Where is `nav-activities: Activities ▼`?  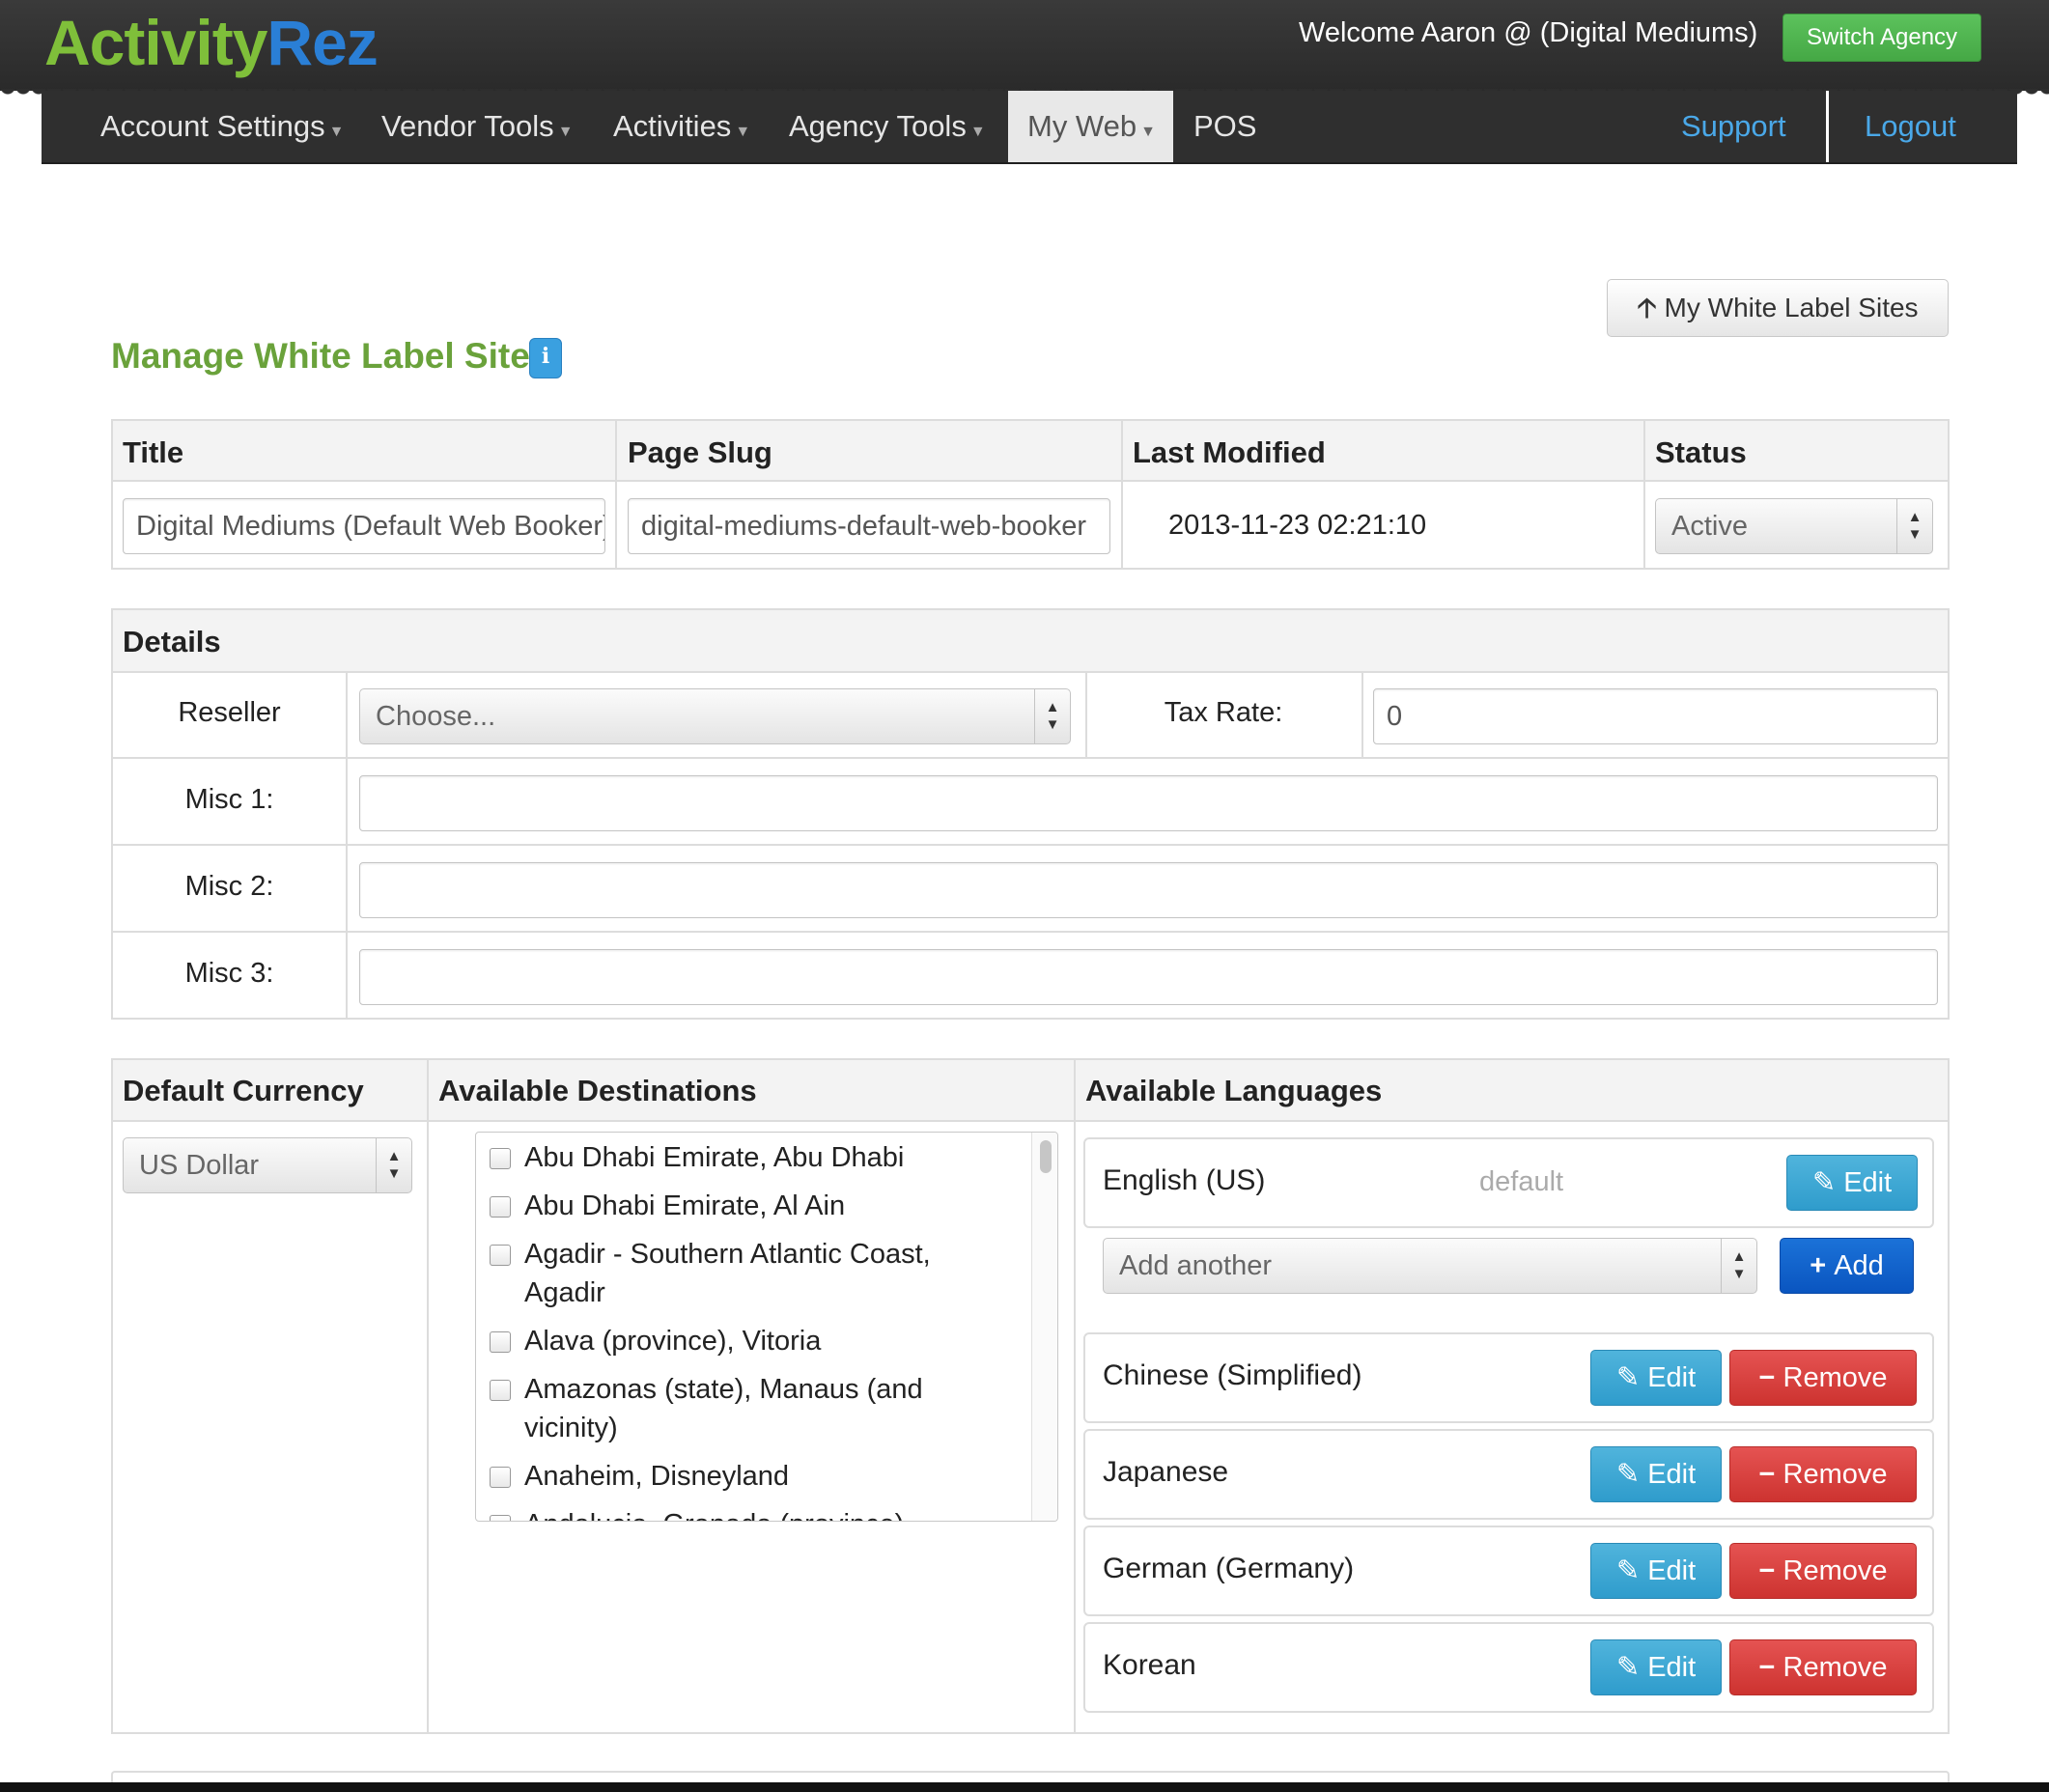 nav-activities: Activities ▼ is located at coordinates (681, 127).